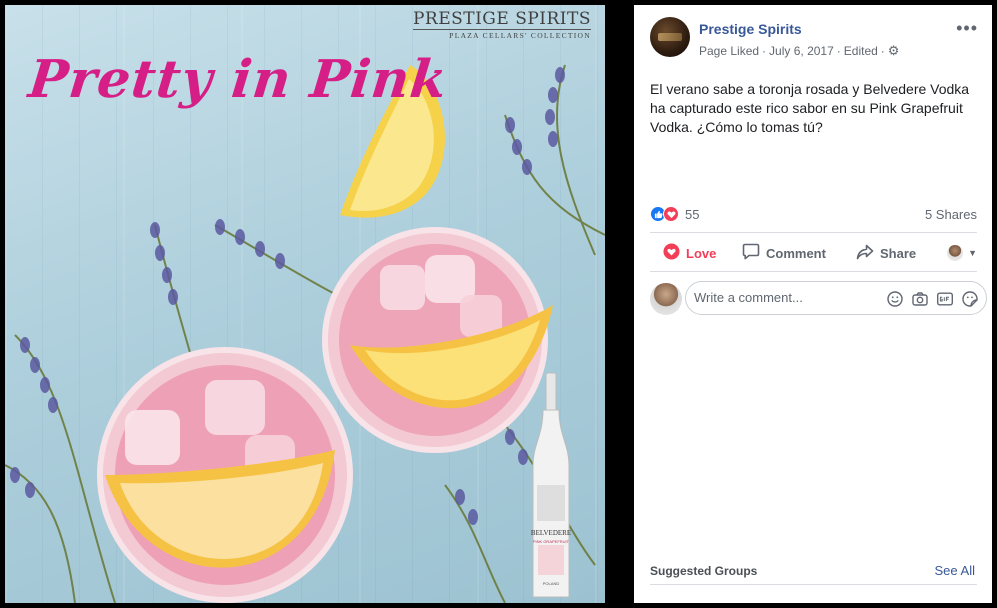 The image size is (997, 608). Describe the element at coordinates (970, 299) in the screenshot. I see `sticker-icon` at that location.